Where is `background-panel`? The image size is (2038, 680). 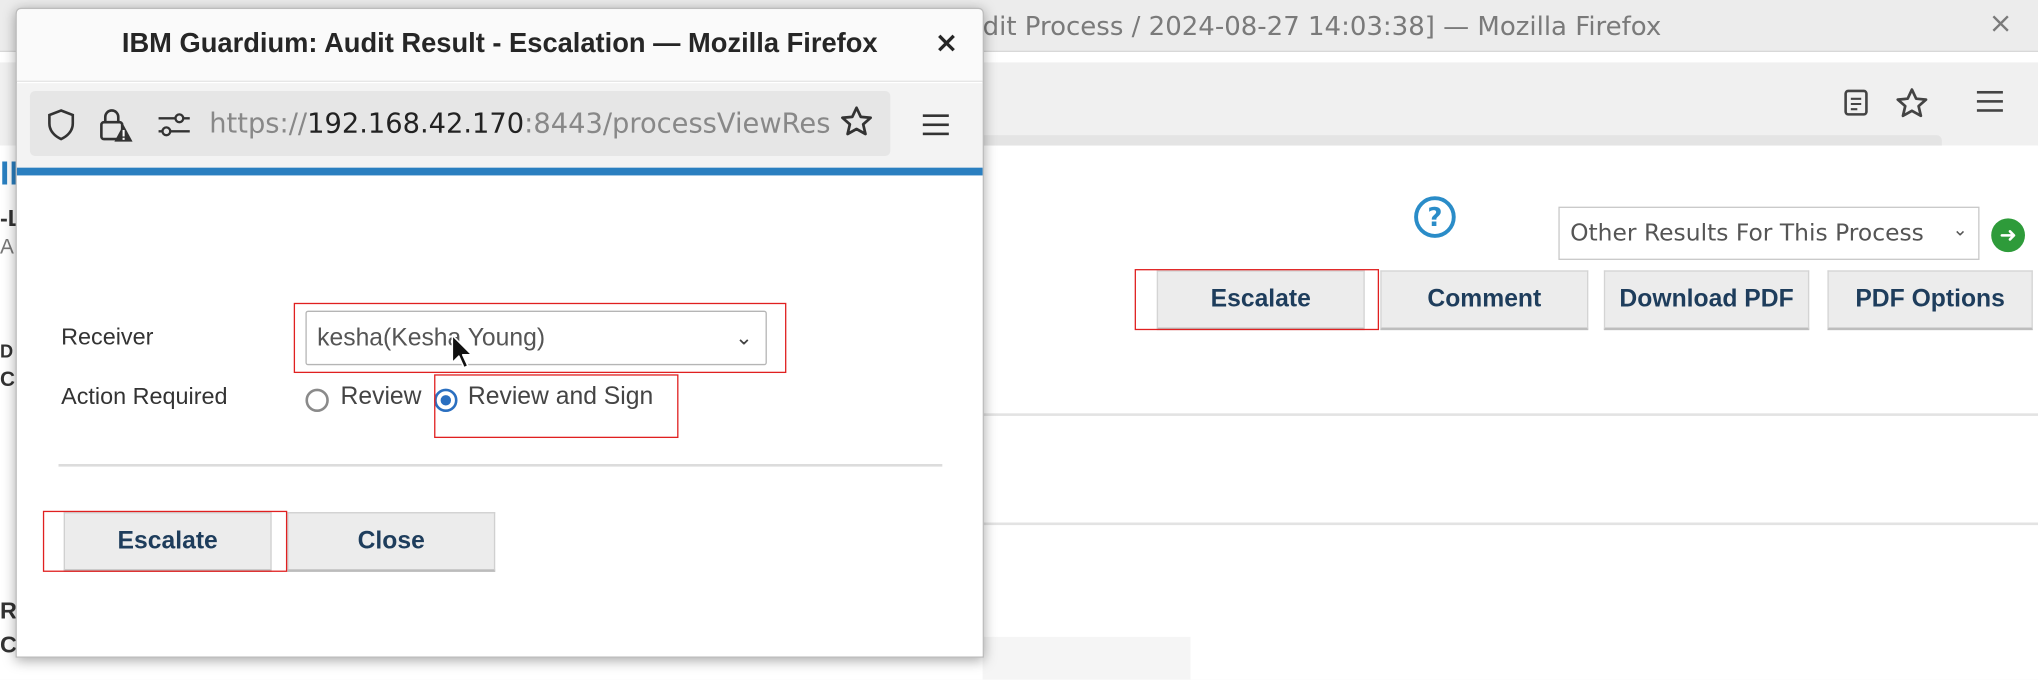 background-panel is located at coordinates (1086, 658).